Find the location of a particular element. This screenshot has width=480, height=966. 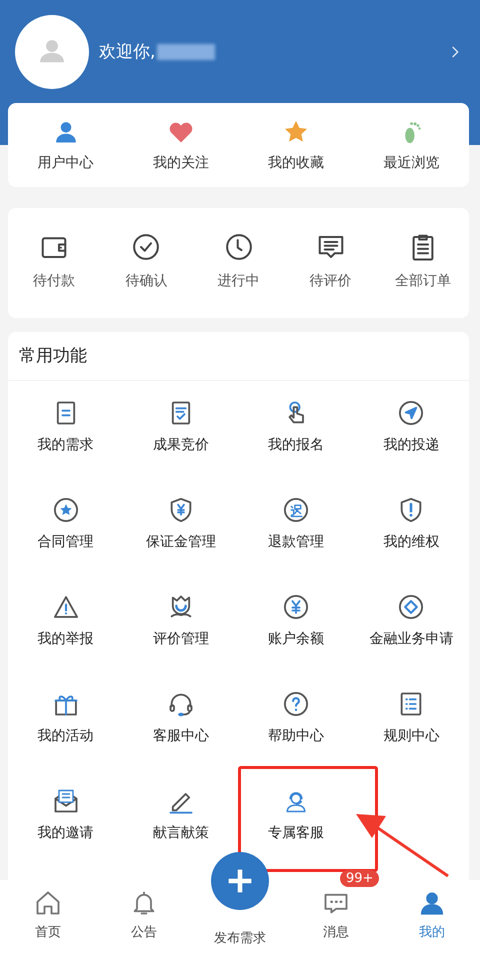

function-item: 献言献策 is located at coordinates (180, 814).